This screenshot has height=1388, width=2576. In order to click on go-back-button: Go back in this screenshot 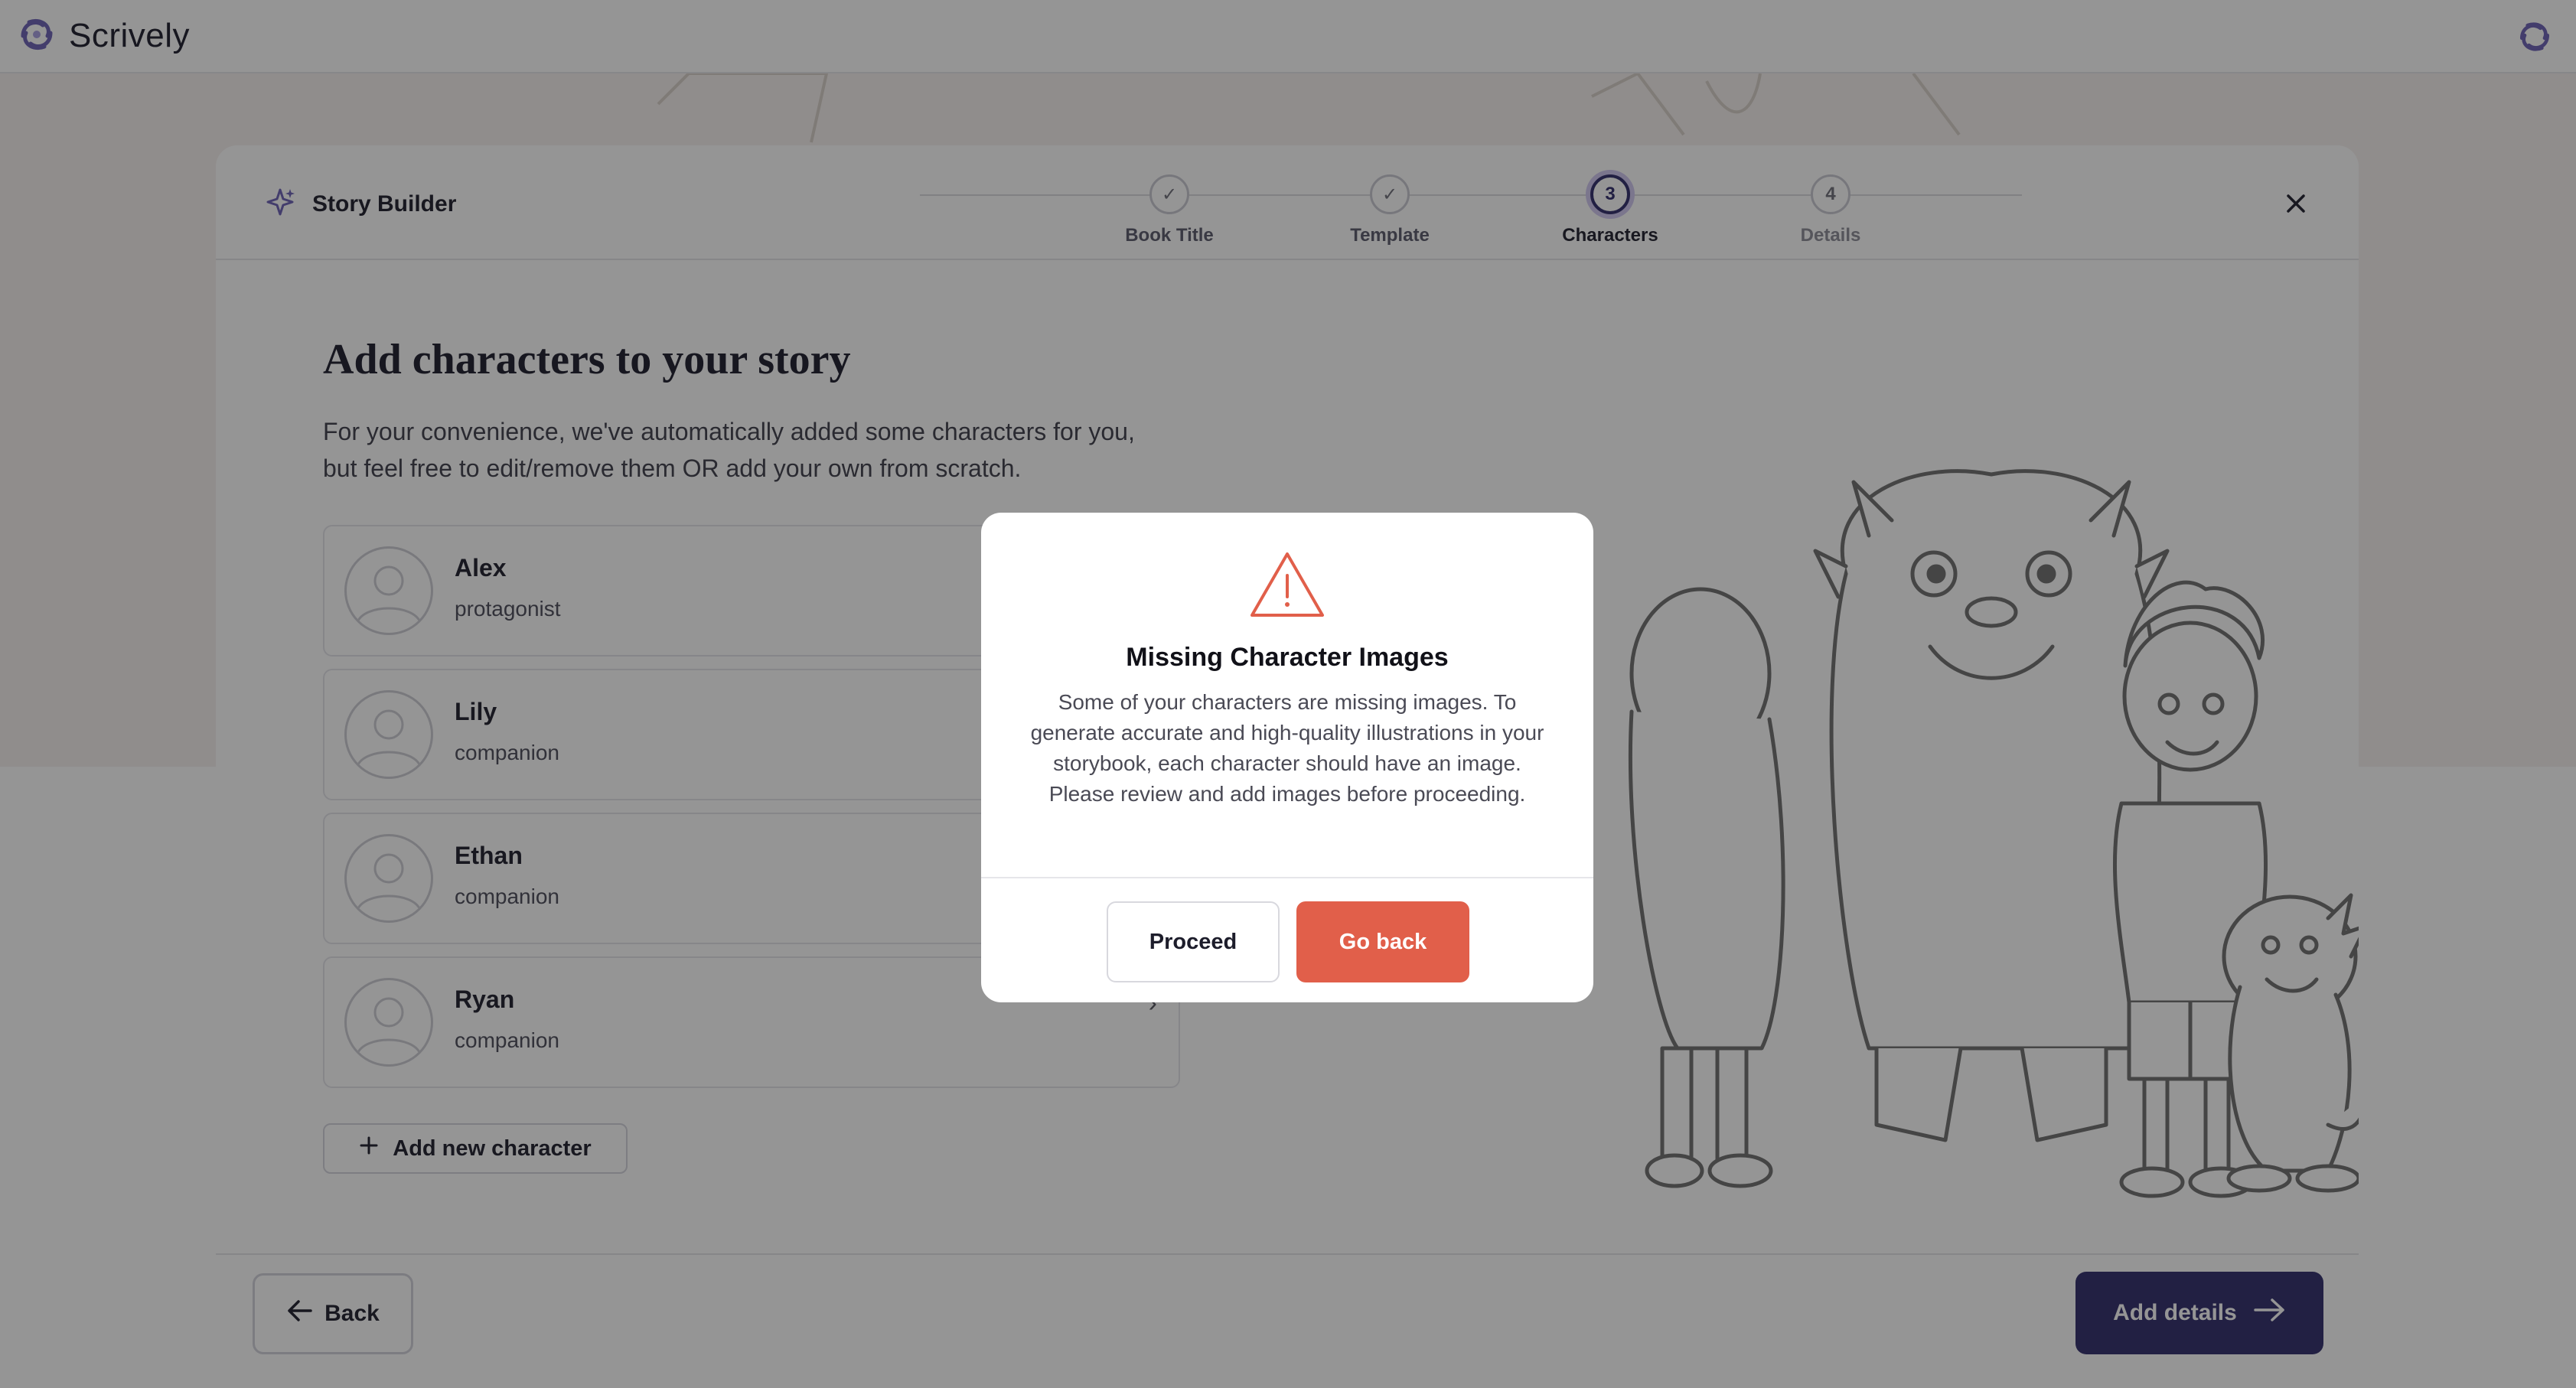, I will do `click(1382, 941)`.